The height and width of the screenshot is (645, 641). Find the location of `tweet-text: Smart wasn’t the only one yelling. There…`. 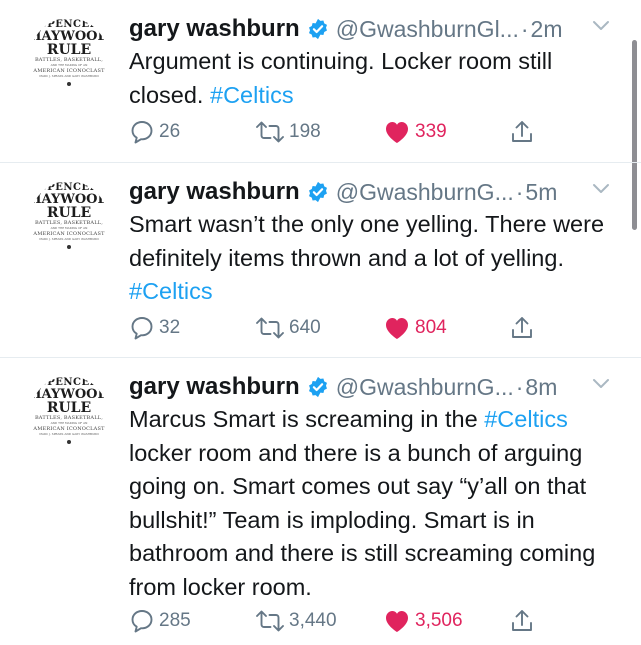

tweet-text: Smart wasn’t the only one yelling. There… is located at coordinates (370, 258).